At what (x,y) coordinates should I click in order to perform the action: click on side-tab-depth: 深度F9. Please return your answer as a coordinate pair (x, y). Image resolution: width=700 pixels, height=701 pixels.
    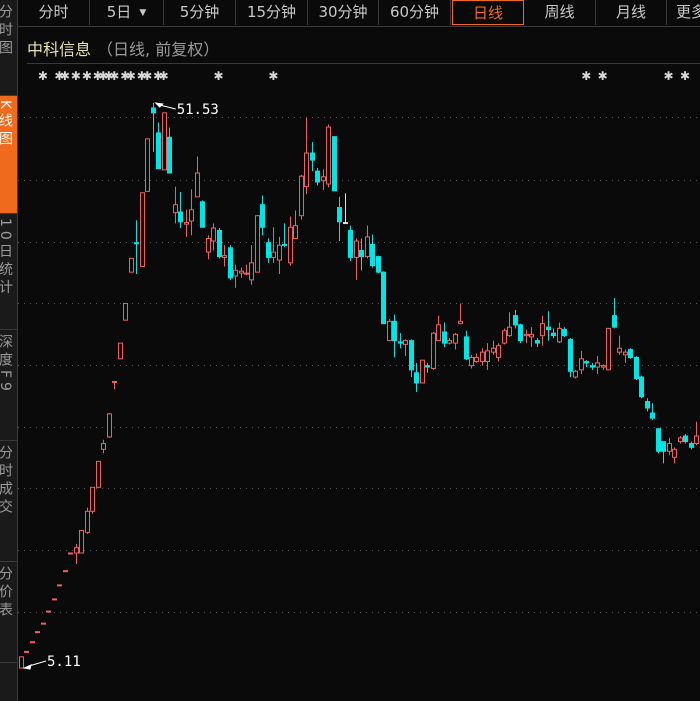
    Looking at the image, I should click on (8, 385).